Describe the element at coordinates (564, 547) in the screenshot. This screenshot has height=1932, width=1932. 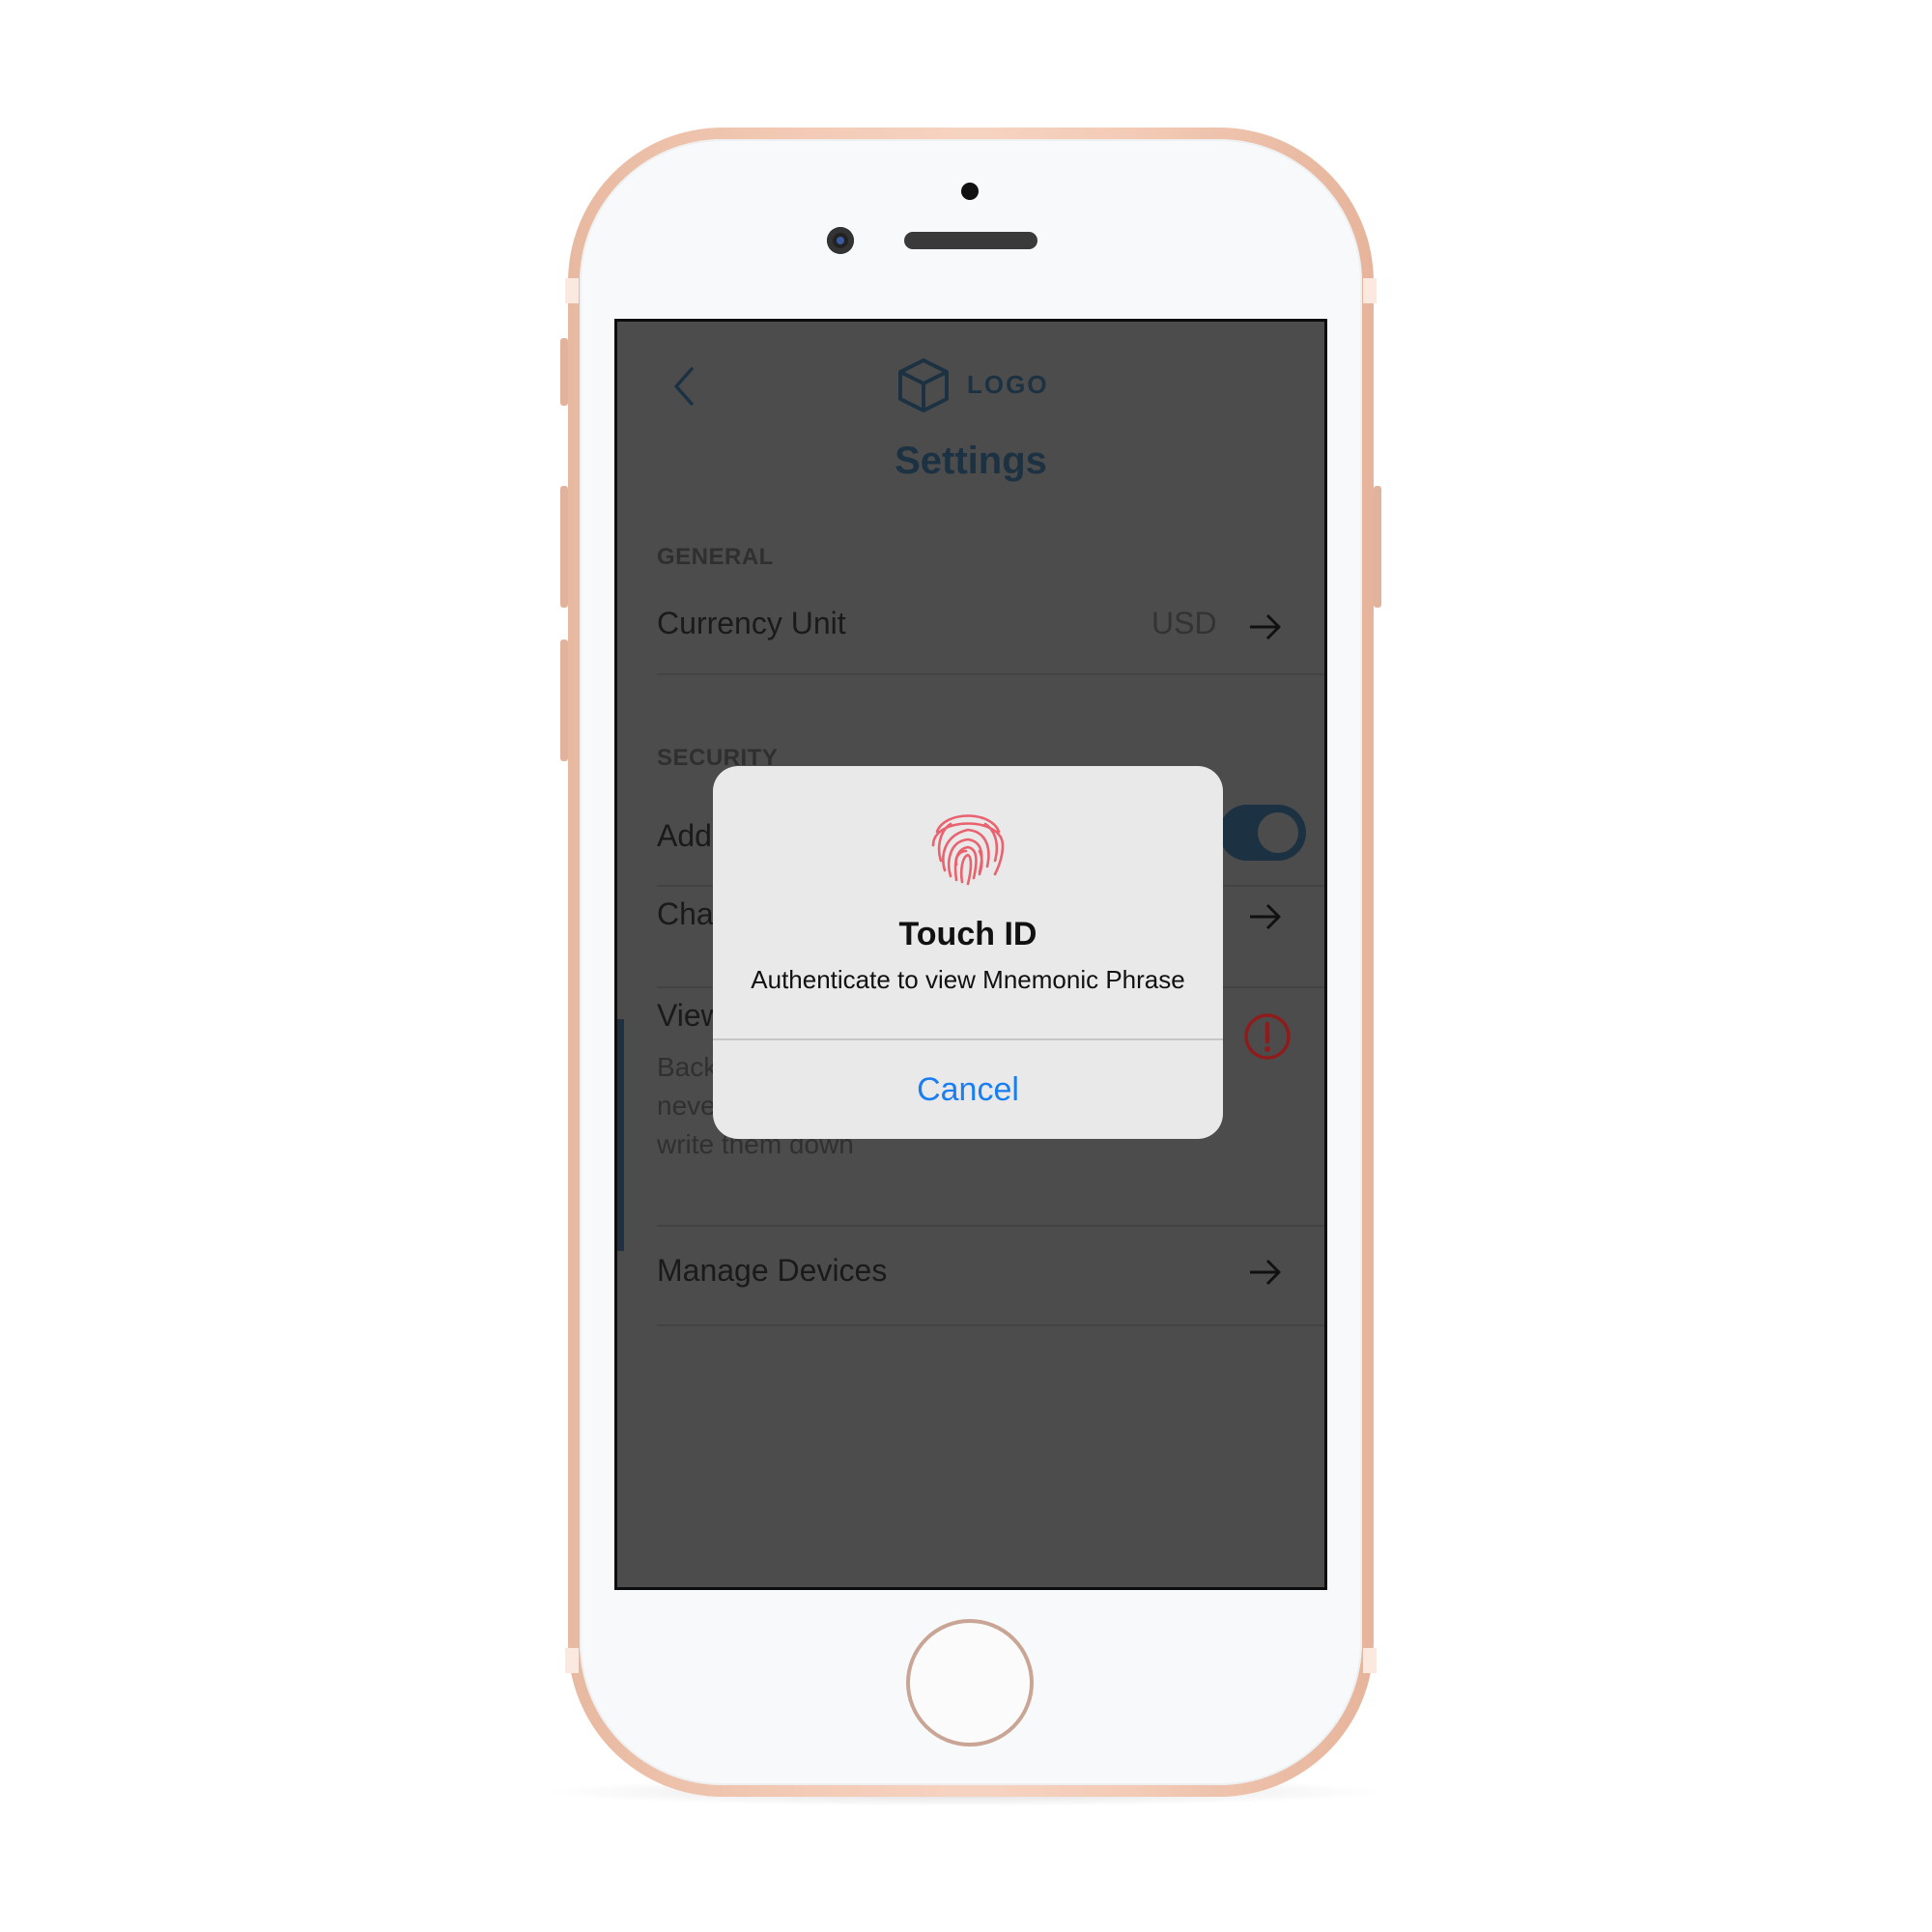
I see `volume-up-button` at that location.